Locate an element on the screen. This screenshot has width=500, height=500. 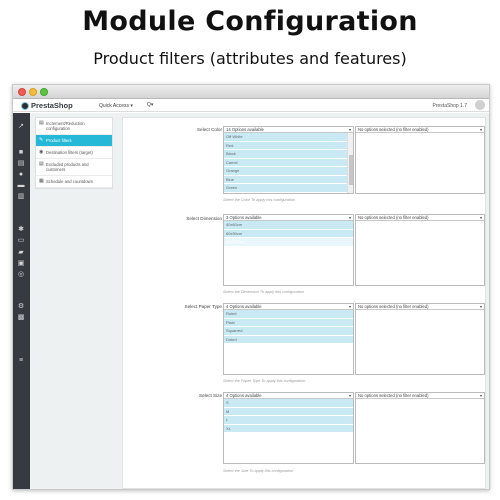
list-scrollbar is located at coordinates (350, 163).